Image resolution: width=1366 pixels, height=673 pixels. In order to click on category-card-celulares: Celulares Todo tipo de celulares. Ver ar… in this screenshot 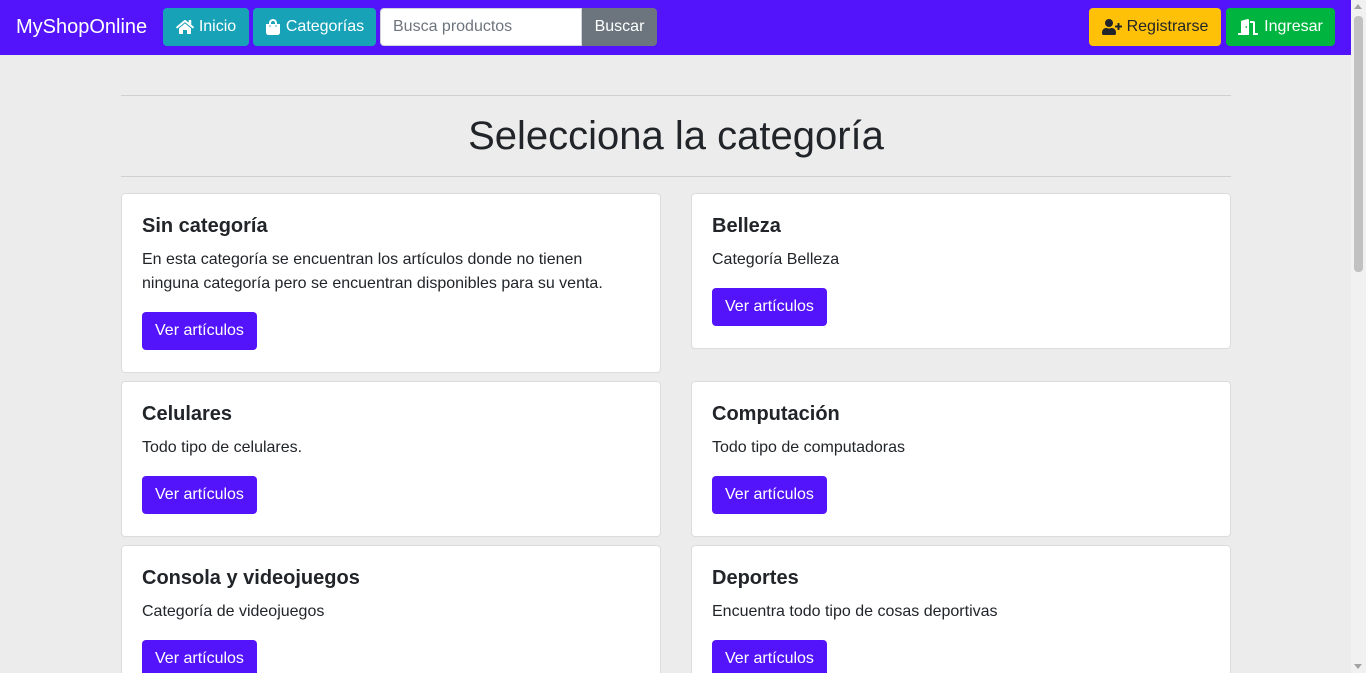, I will do `click(391, 459)`.